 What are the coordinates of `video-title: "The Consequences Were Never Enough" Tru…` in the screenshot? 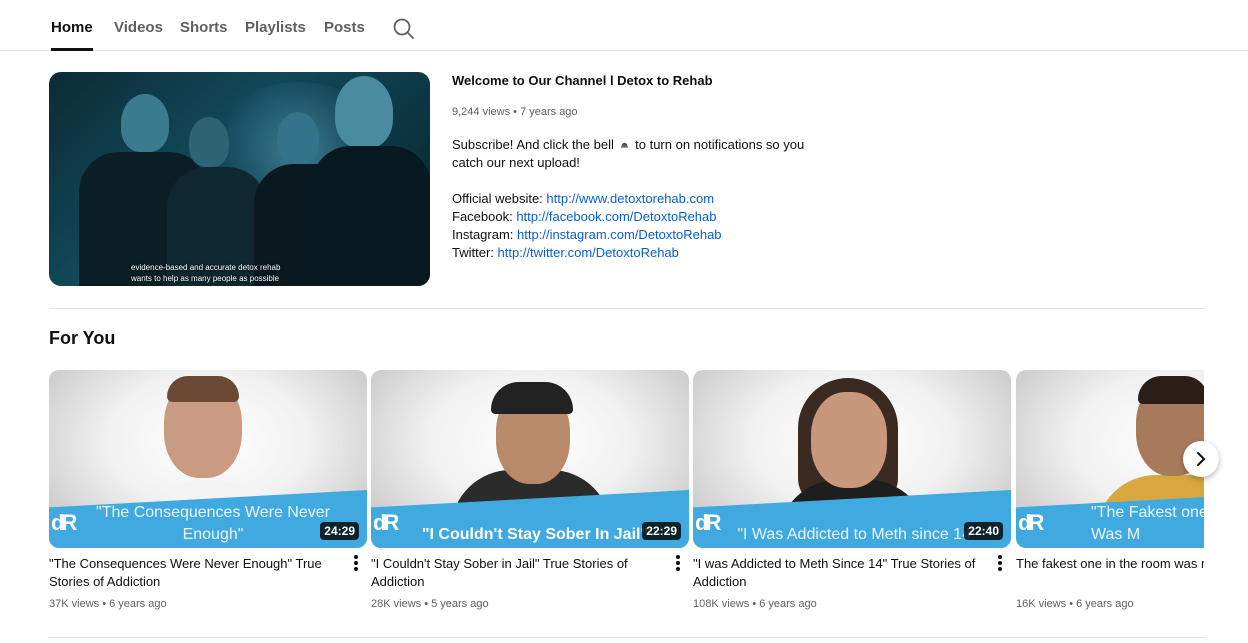 It's located at (191, 573).